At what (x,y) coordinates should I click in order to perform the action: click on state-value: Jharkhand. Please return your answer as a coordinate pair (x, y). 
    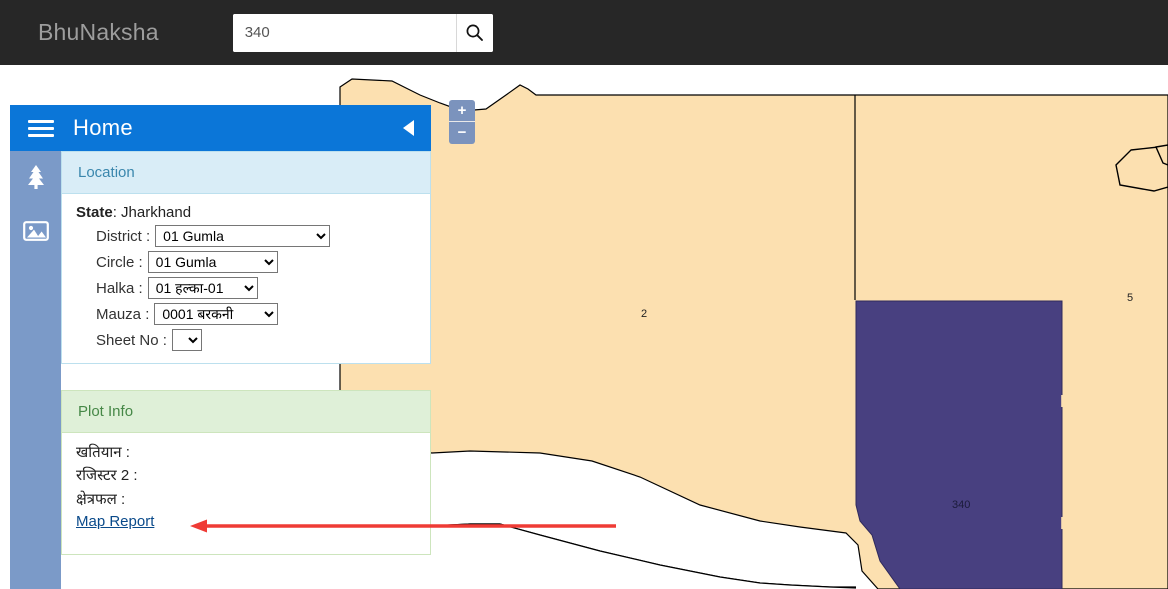
    Looking at the image, I should click on (156, 212).